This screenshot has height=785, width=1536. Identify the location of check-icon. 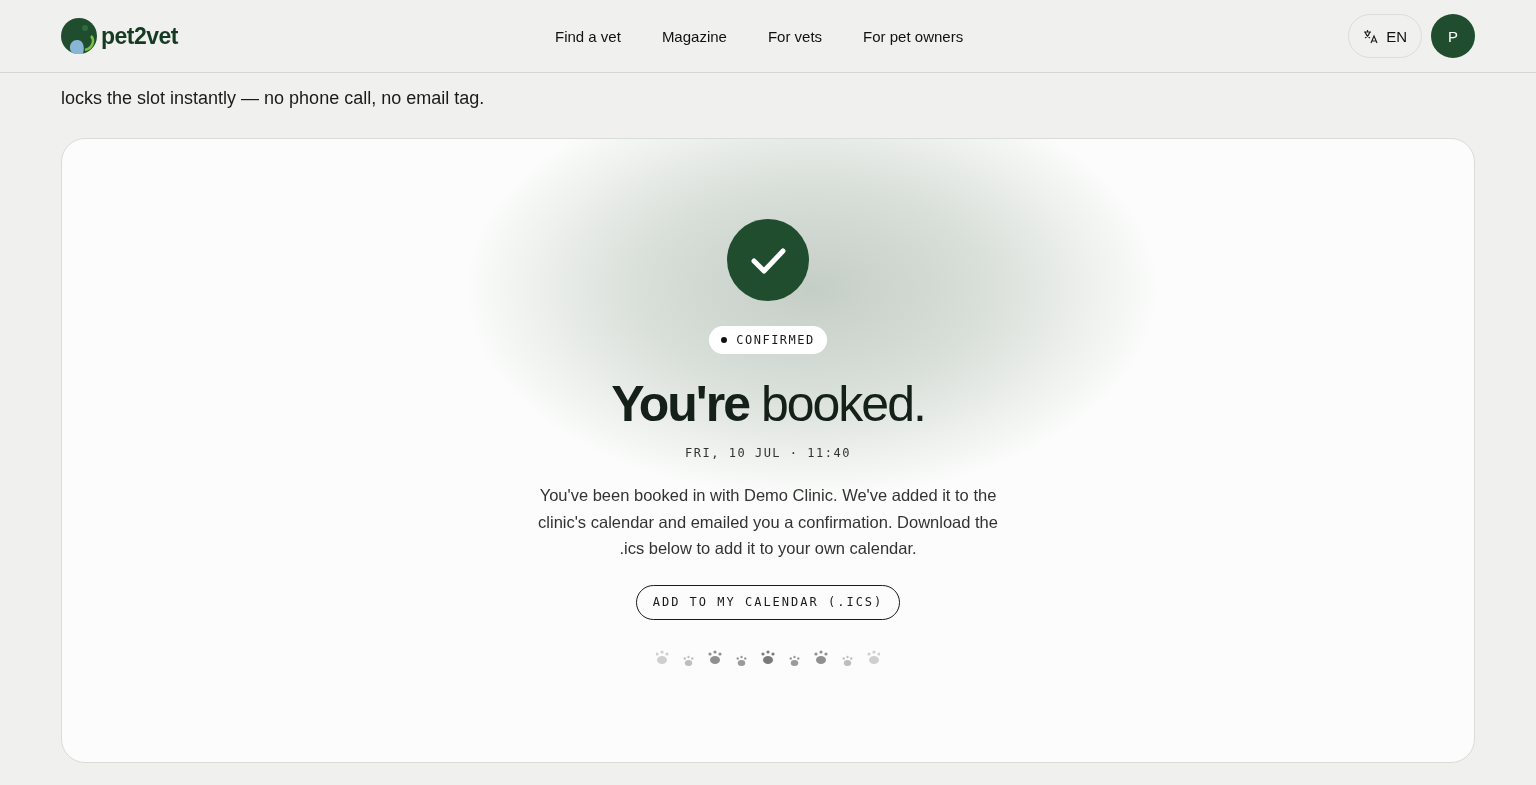
(768, 260).